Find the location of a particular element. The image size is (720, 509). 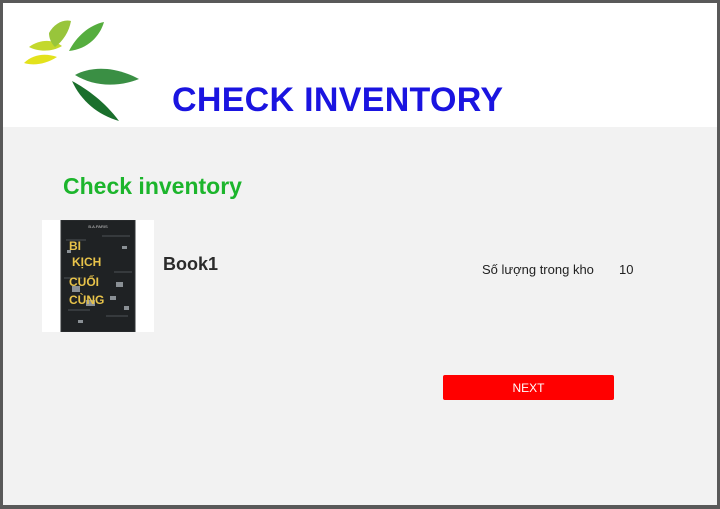

section-title: Check inventory is located at coordinates (152, 186).